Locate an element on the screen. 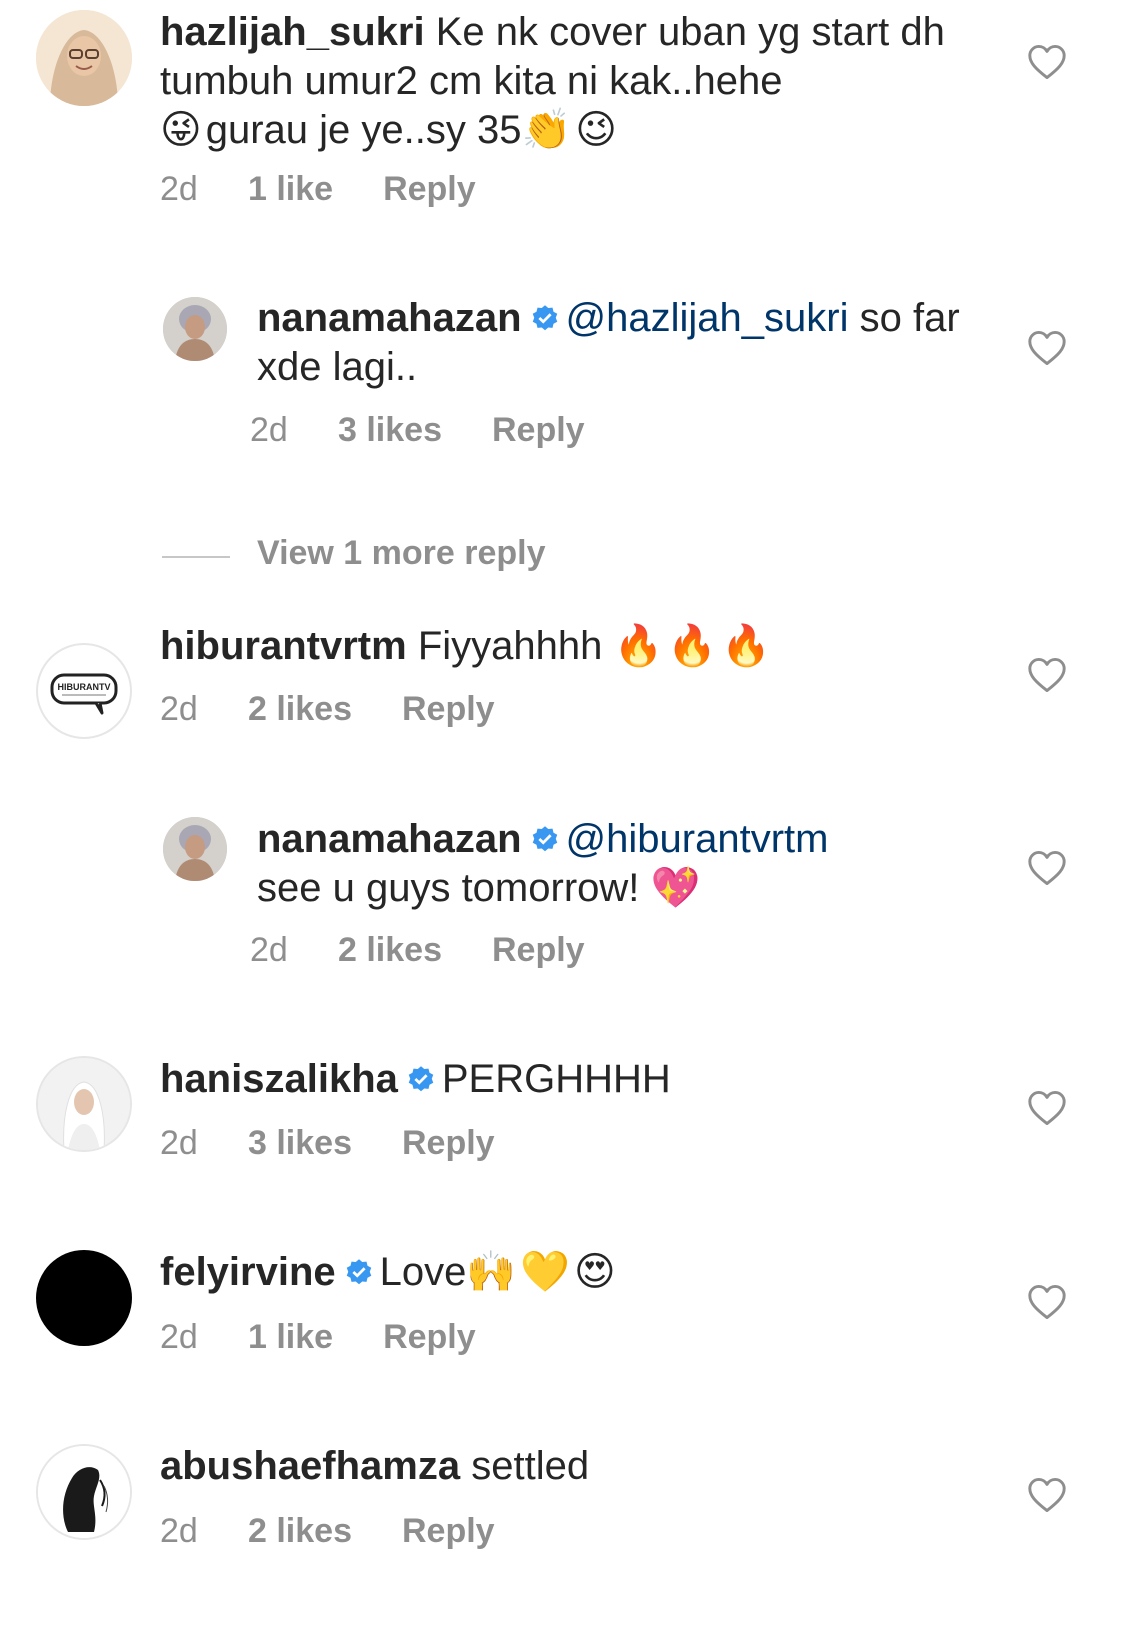 Image resolution: width=1125 pixels, height=1627 pixels. comment-body: hiburantvrtm Fiyyahhhh 🔥🔥🔥 is located at coordinates (570, 646).